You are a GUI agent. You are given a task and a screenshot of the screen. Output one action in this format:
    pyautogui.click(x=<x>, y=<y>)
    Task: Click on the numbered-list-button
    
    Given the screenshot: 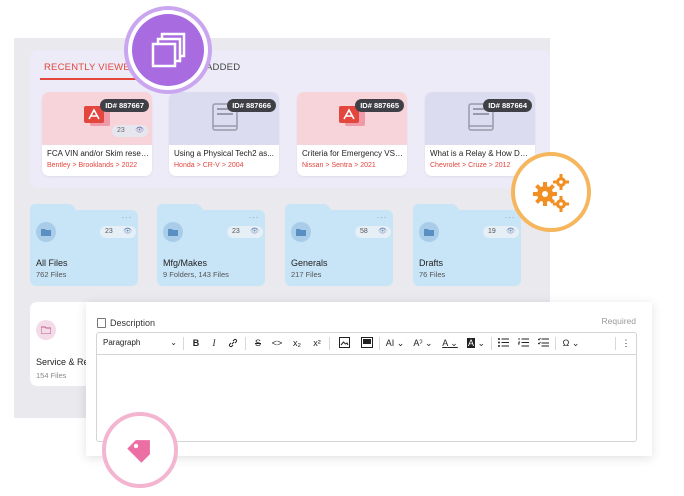 What is the action you would take?
    pyautogui.click(x=523, y=343)
    